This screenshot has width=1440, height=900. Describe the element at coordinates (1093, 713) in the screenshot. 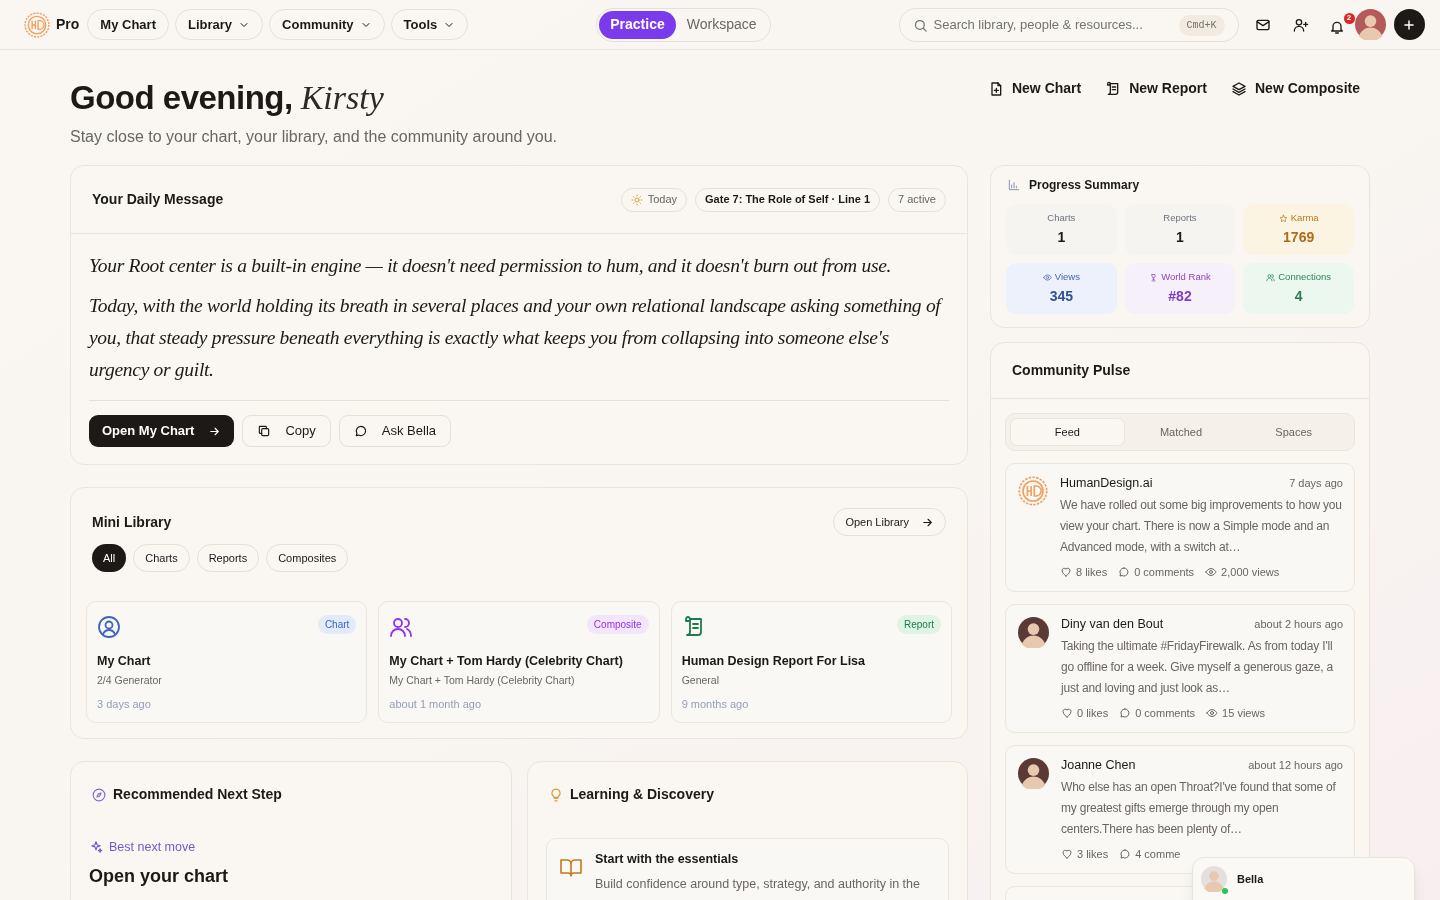

I see `post-stat: 0 likes` at that location.